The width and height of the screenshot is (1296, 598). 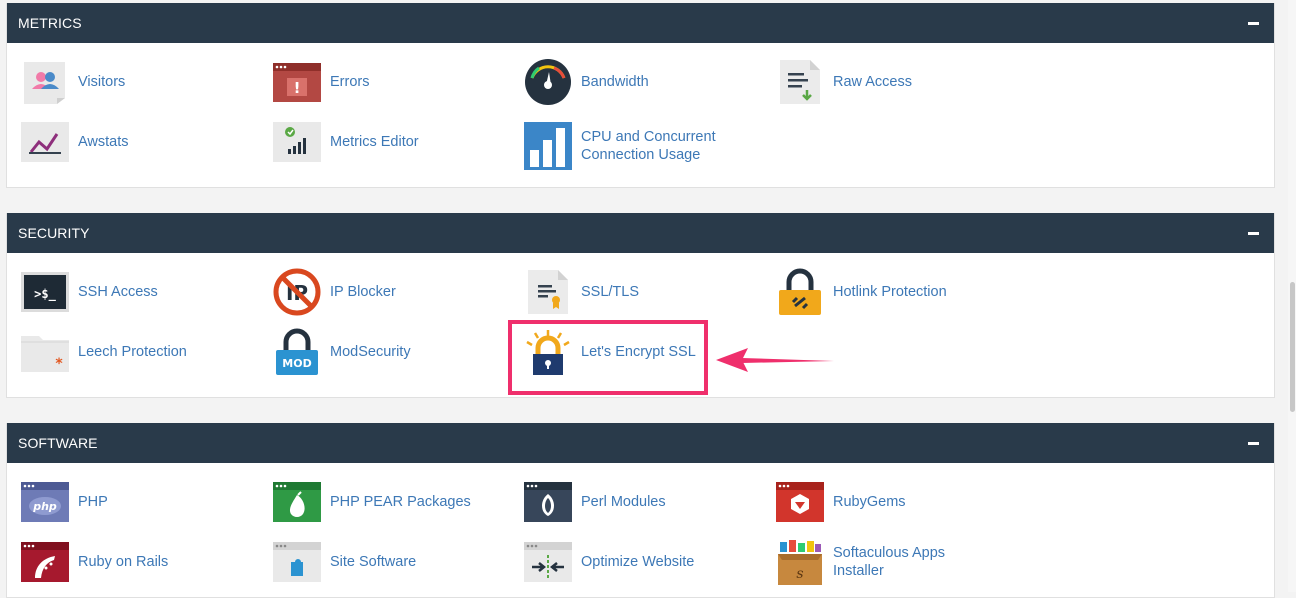 I want to click on leech-protection-link: * Leech Protection, so click(x=104, y=352).